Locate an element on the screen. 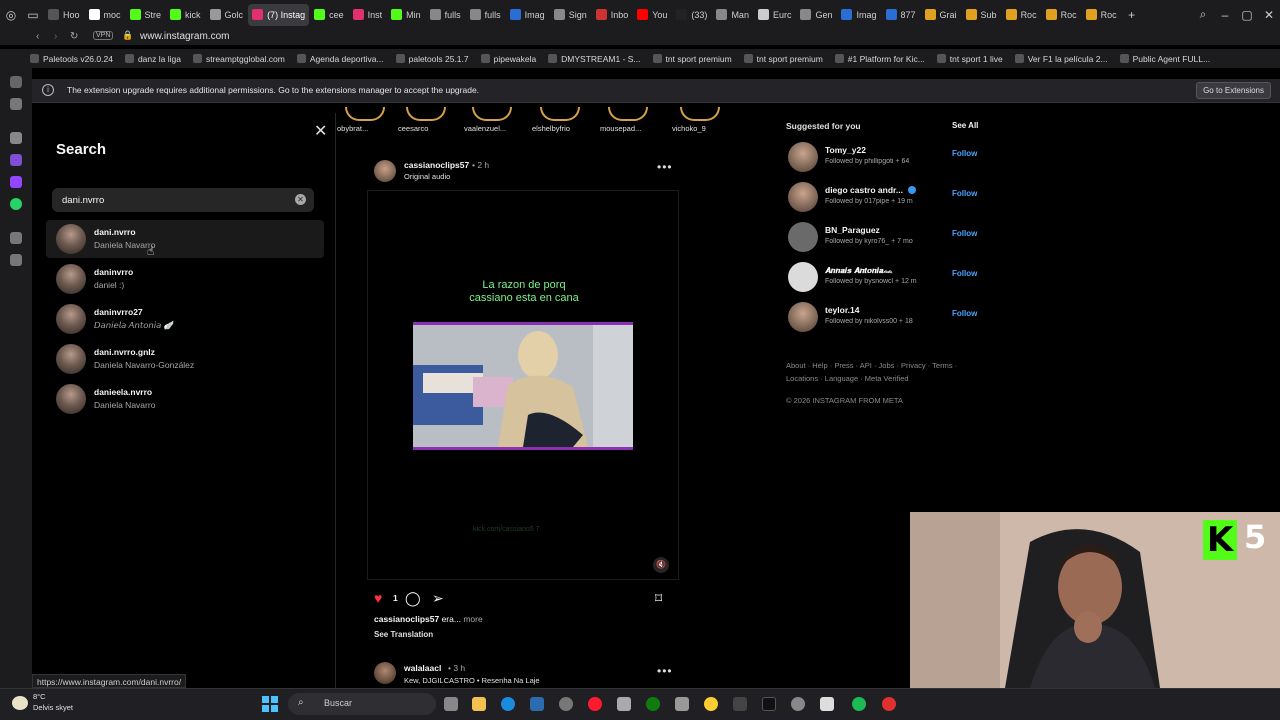  close-icon: ✕ is located at coordinates (320, 131).